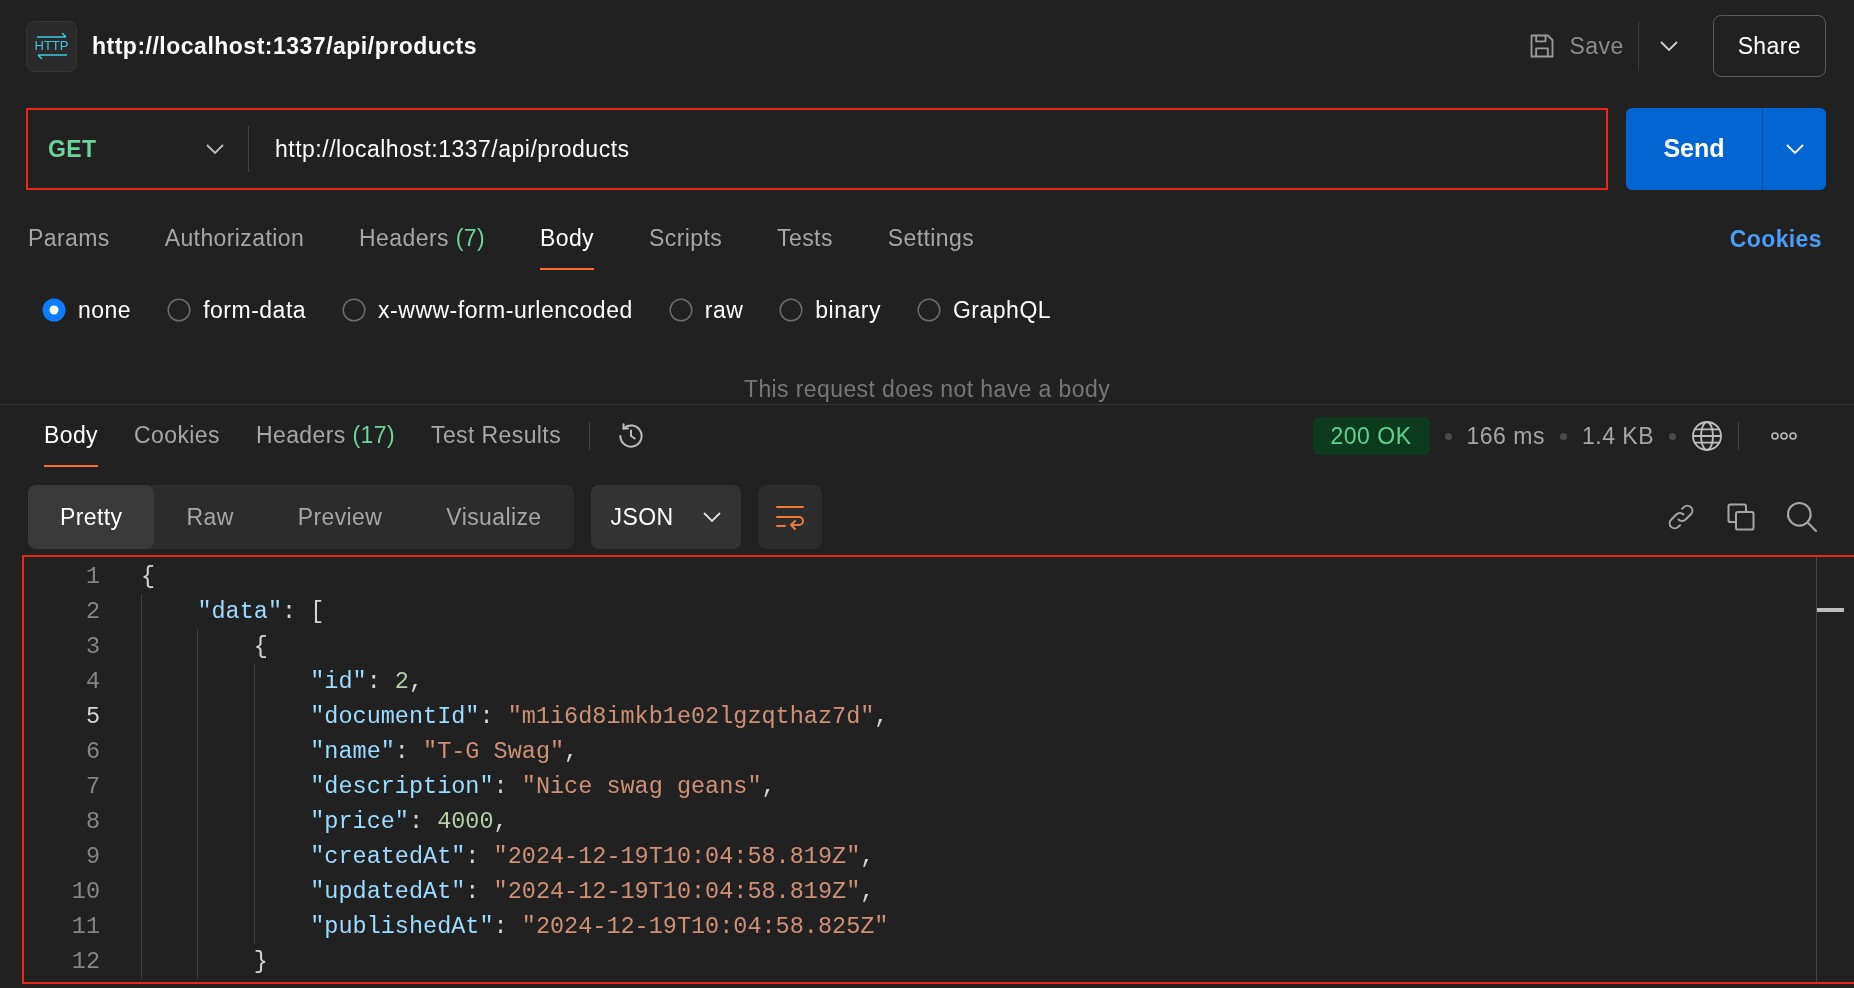 This screenshot has width=1854, height=988. Describe the element at coordinates (1505, 436) in the screenshot. I see `response-time: 166 ms` at that location.